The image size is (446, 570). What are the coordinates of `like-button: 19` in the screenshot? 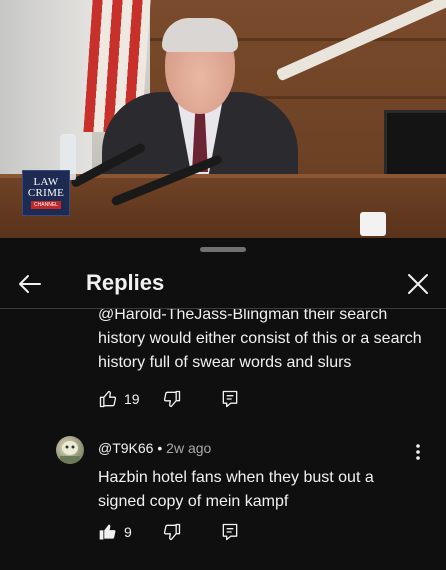 It's located at (119, 399).